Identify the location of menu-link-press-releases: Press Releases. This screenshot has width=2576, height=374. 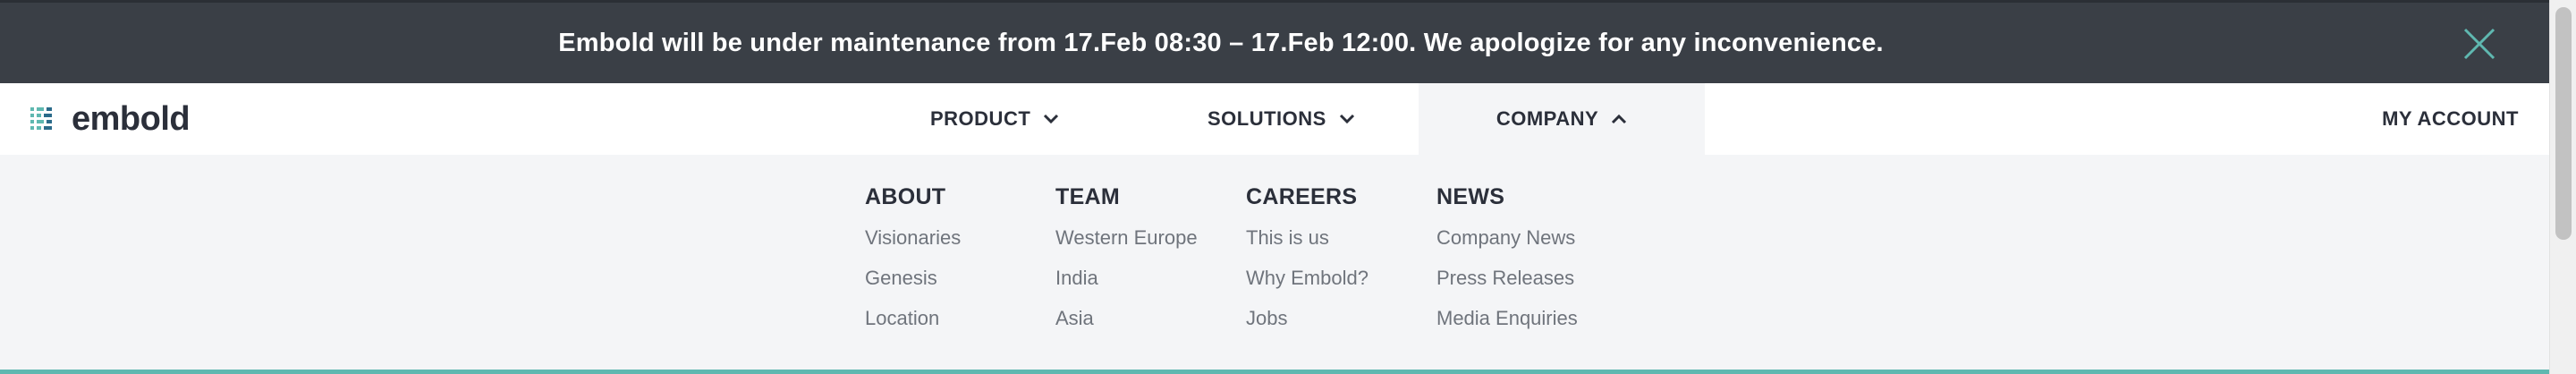
(1507, 278).